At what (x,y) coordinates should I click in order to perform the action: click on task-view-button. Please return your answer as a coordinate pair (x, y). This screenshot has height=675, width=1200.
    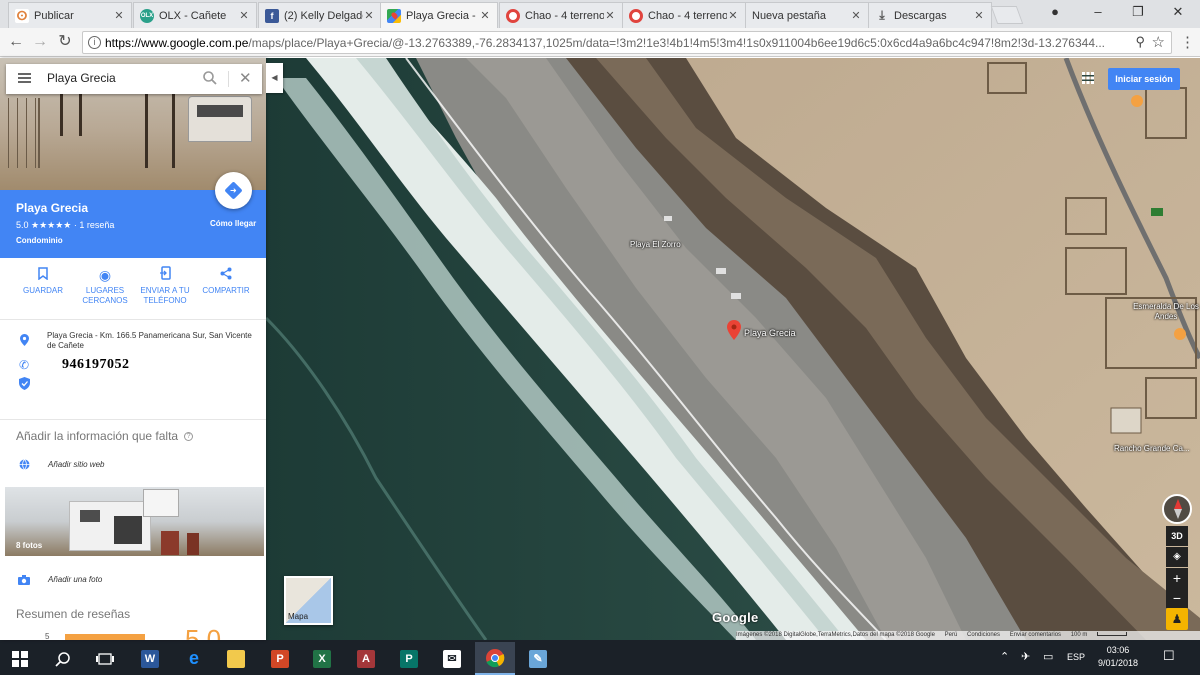
    Looking at the image, I should click on (105, 658).